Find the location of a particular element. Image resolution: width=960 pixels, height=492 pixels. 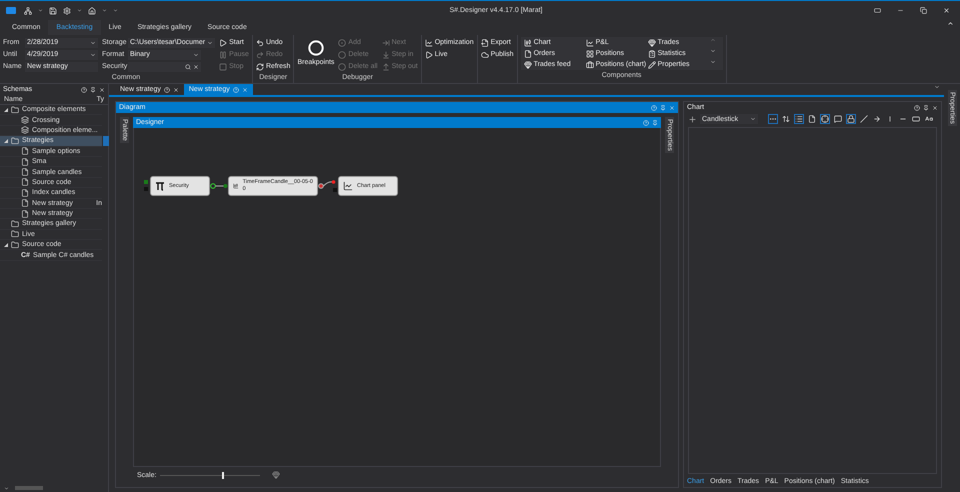

grid-icon is located at coordinates (590, 54).